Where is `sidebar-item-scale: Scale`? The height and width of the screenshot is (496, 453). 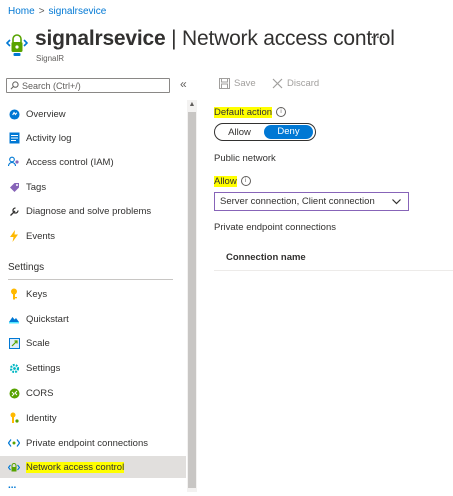 sidebar-item-scale: Scale is located at coordinates (93, 343).